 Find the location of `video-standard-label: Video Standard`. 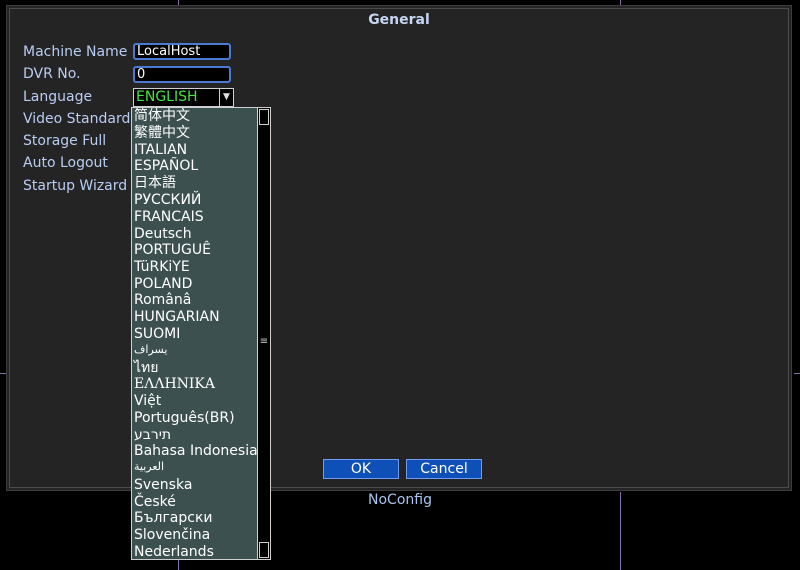

video-standard-label: Video Standard is located at coordinates (77, 119).